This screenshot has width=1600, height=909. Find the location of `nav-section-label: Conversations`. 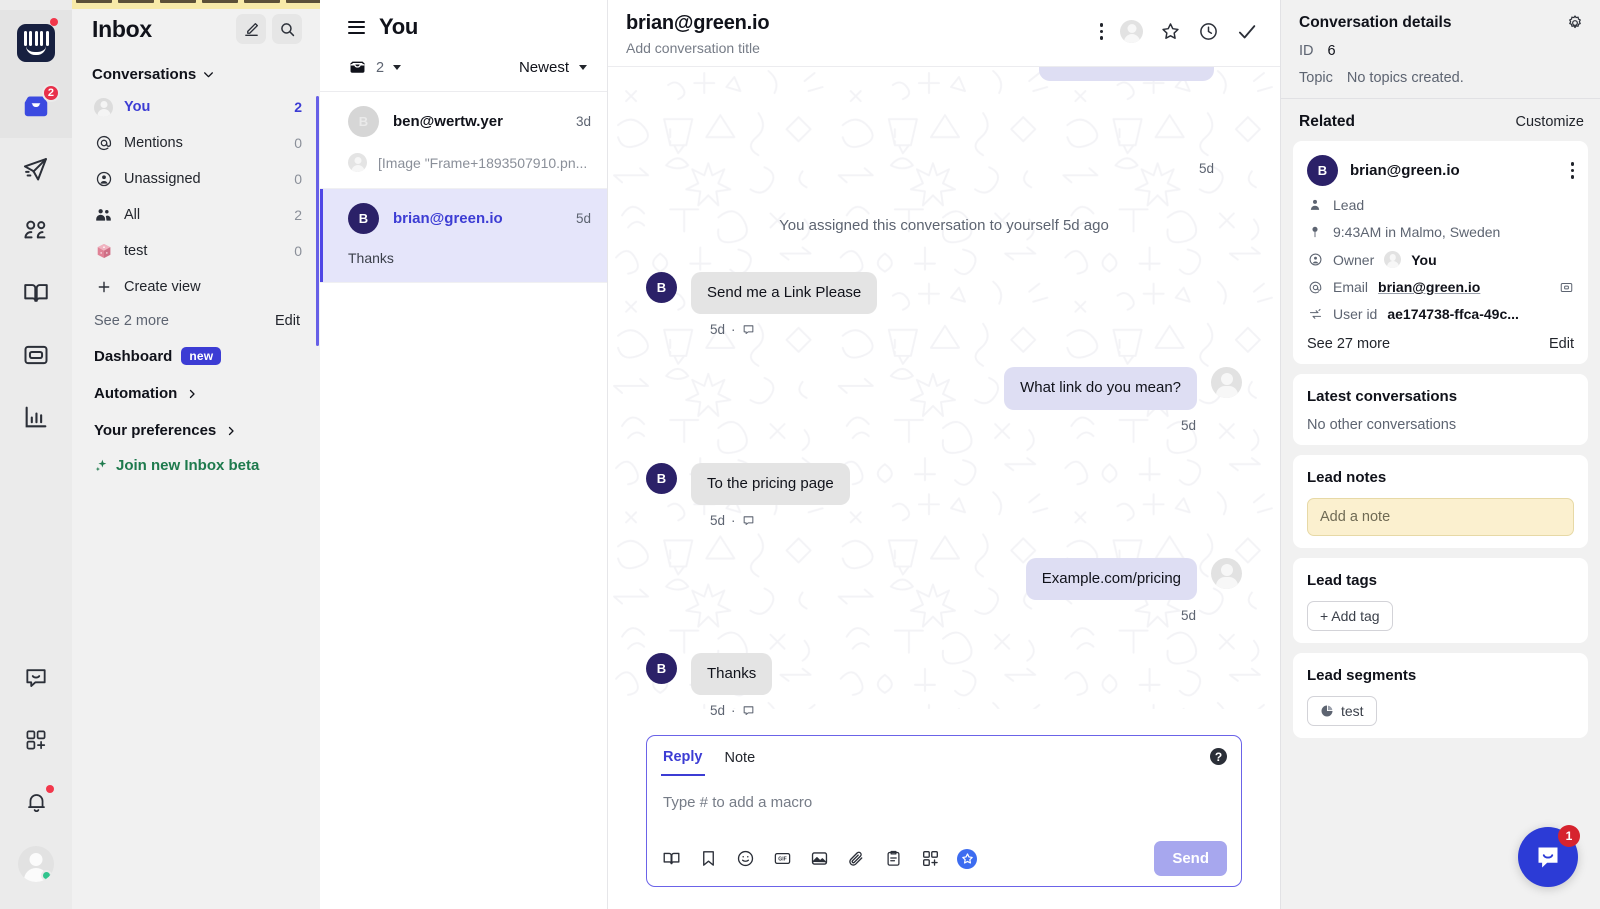

nav-section-label: Conversations is located at coordinates (144, 74).